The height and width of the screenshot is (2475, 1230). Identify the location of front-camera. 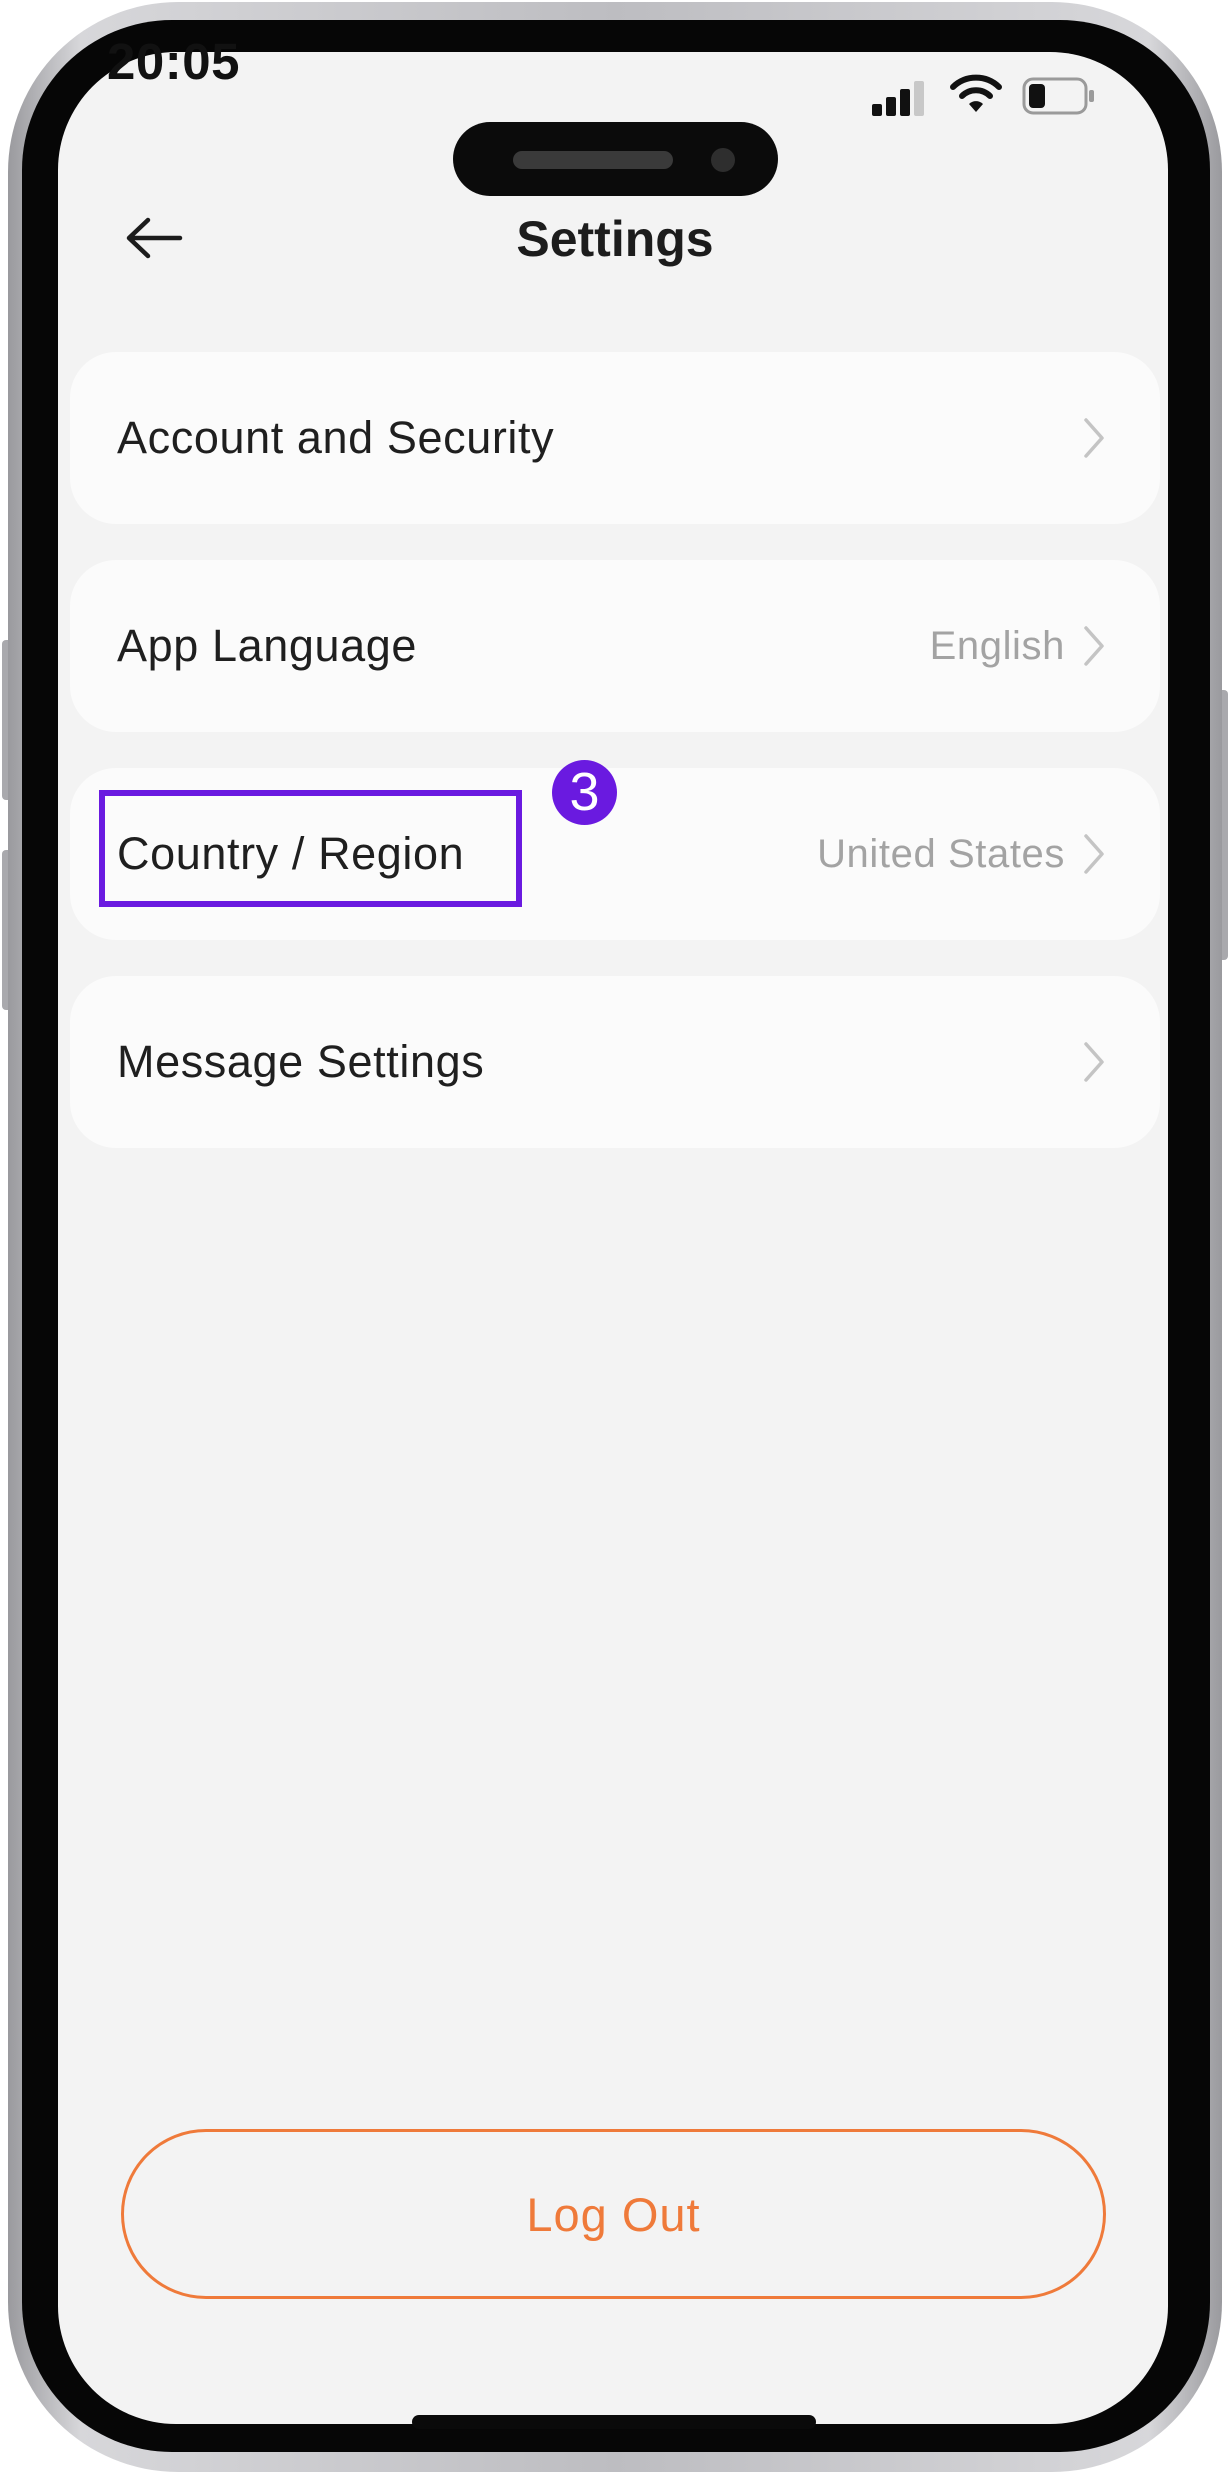
(723, 160).